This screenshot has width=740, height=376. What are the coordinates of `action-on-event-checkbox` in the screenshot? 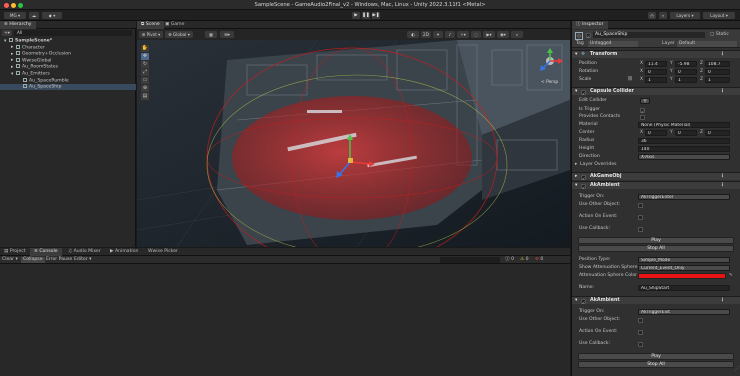 It's located at (640, 217).